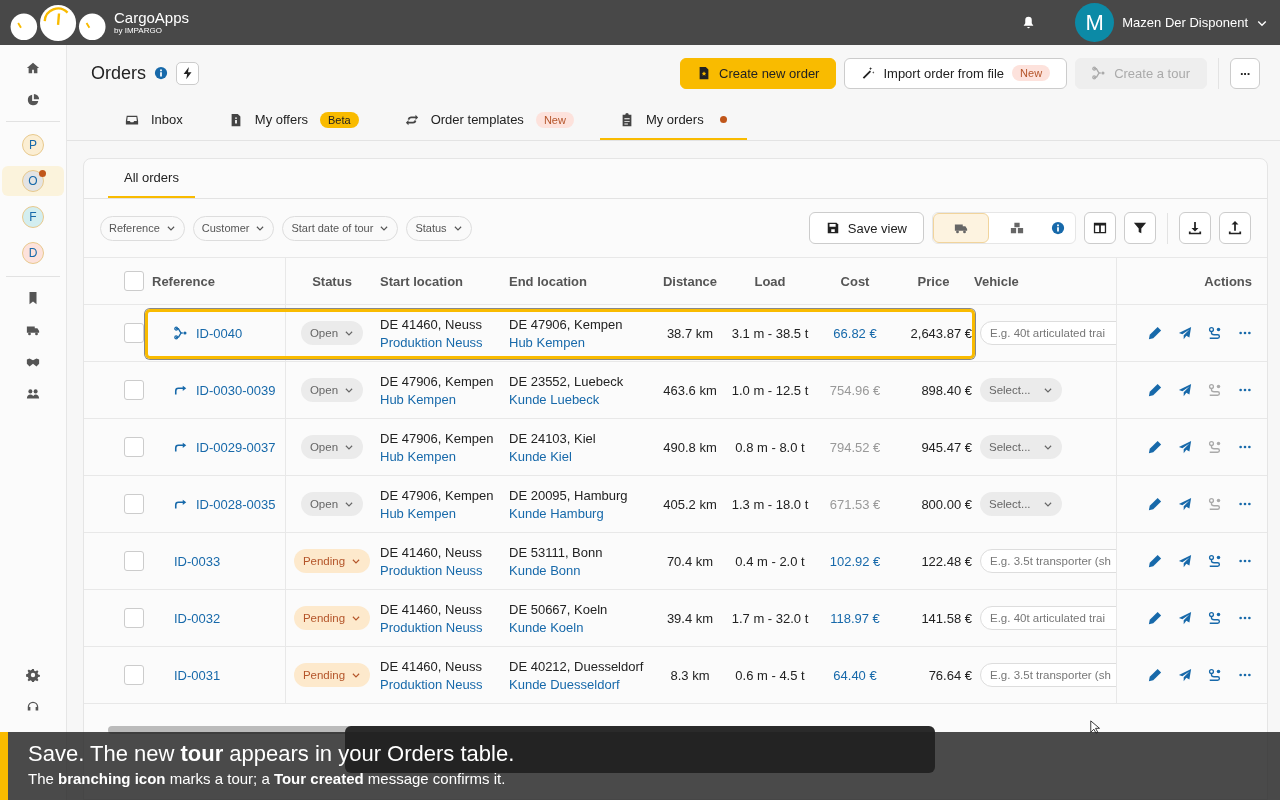 This screenshot has height=800, width=1280. Describe the element at coordinates (855, 675) in the screenshot. I see `cost-value: 64.40 €` at that location.